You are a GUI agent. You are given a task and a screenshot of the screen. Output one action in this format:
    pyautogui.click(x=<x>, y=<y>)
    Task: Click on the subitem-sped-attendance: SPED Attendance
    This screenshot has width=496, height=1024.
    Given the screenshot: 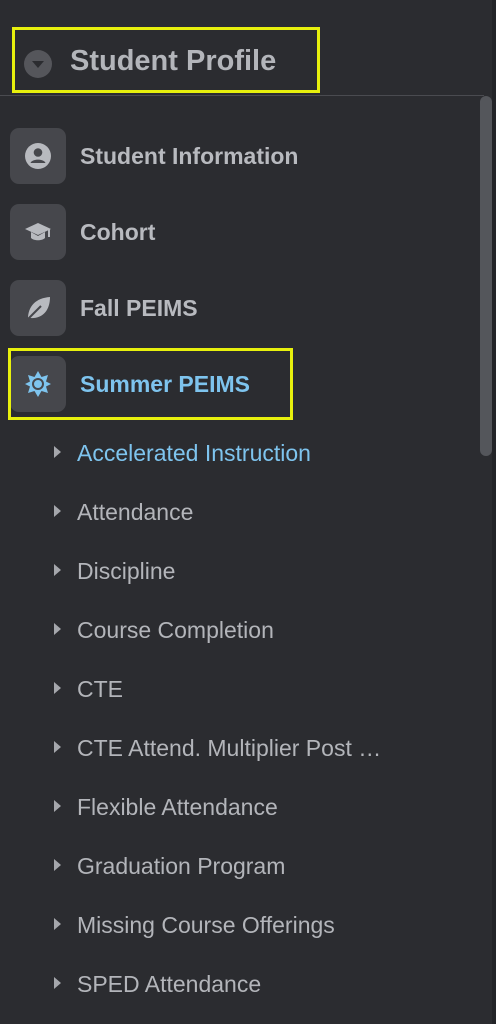 What is the action you would take?
    pyautogui.click(x=235, y=983)
    